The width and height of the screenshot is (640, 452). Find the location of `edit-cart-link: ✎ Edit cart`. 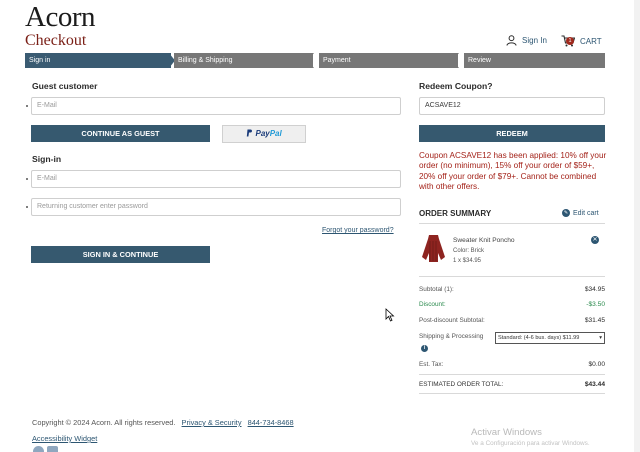

edit-cart-link: ✎ Edit cart is located at coordinates (580, 213).